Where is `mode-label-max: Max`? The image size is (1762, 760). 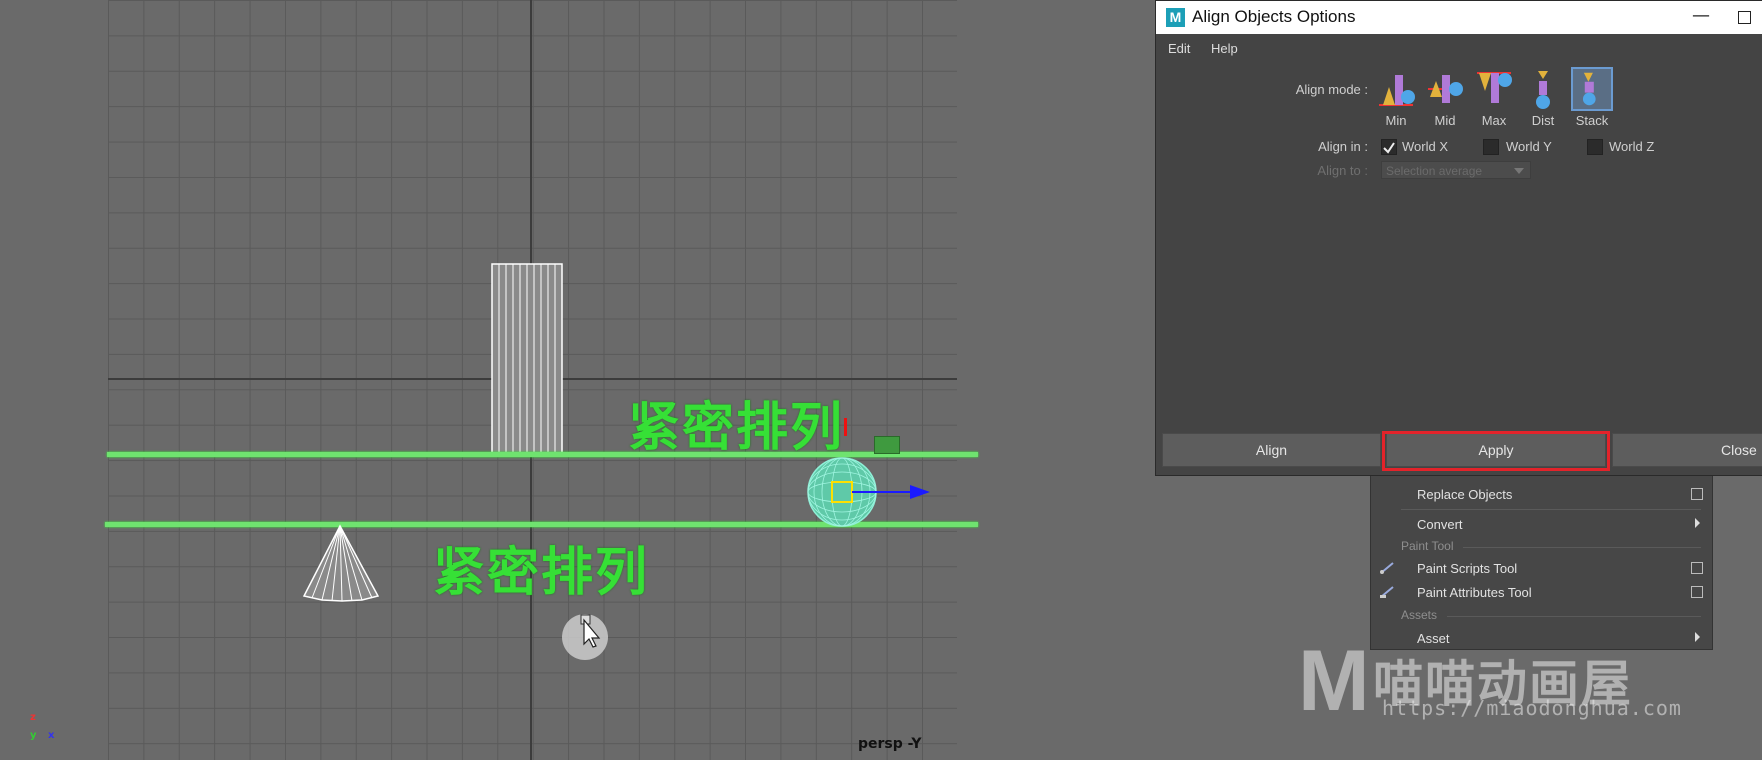
mode-label-max: Max is located at coordinates (1494, 120).